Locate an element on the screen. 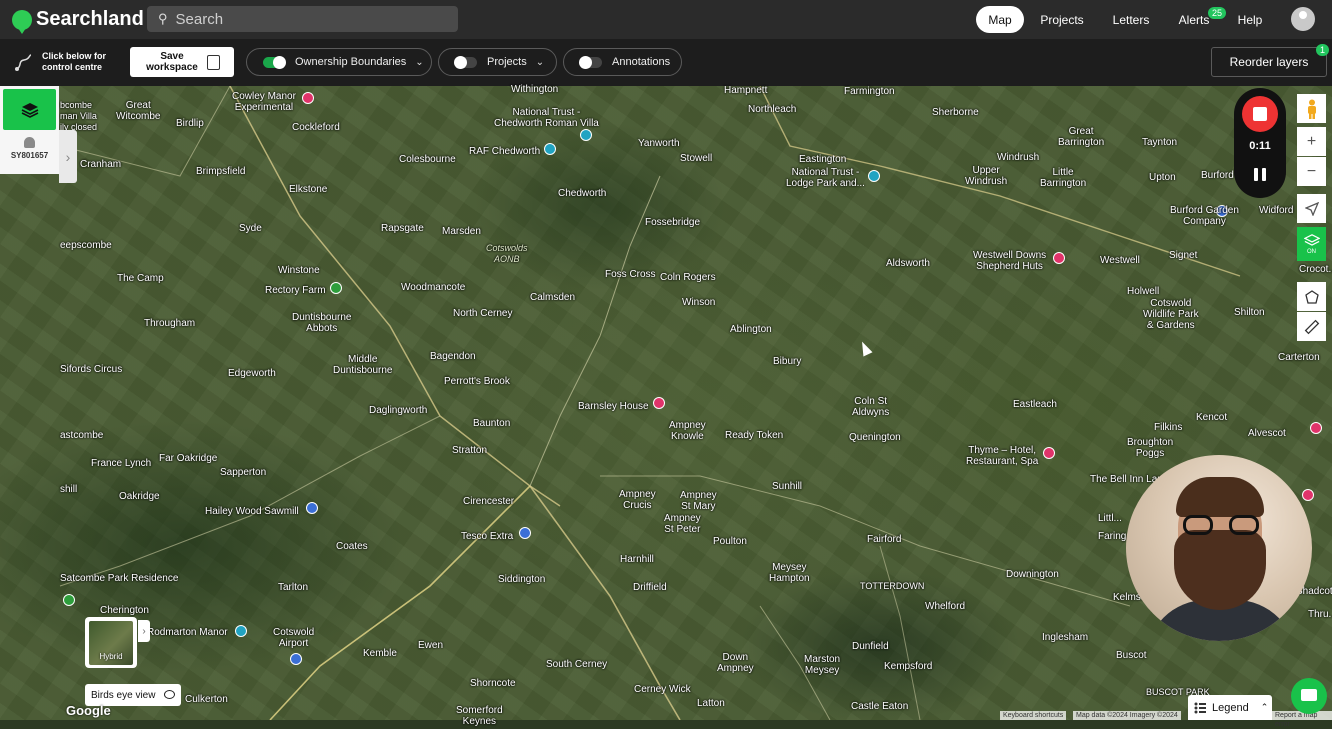 The image size is (1332, 729). measure-ruler-icon is located at coordinates (1311, 326).